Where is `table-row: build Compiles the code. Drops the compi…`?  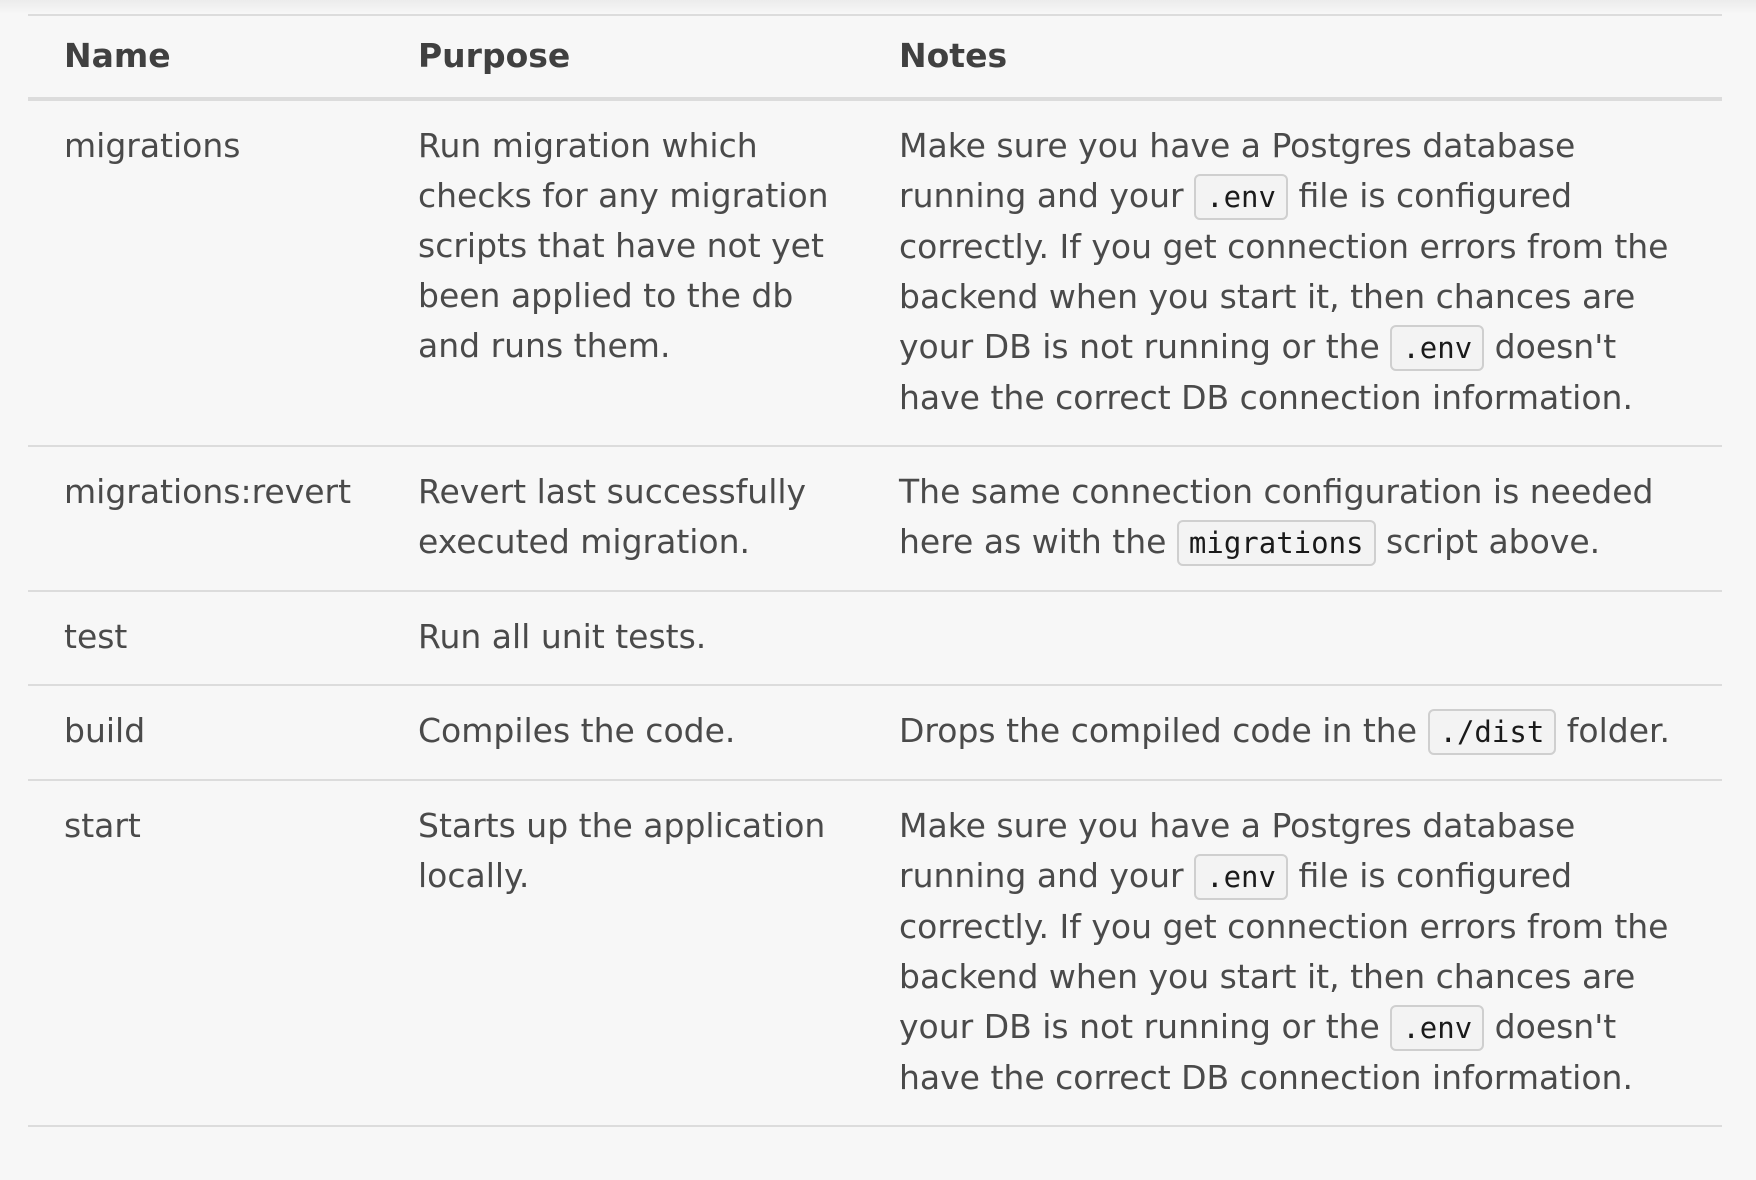
table-row: build Compiles the code. Drops the compi… is located at coordinates (875, 733).